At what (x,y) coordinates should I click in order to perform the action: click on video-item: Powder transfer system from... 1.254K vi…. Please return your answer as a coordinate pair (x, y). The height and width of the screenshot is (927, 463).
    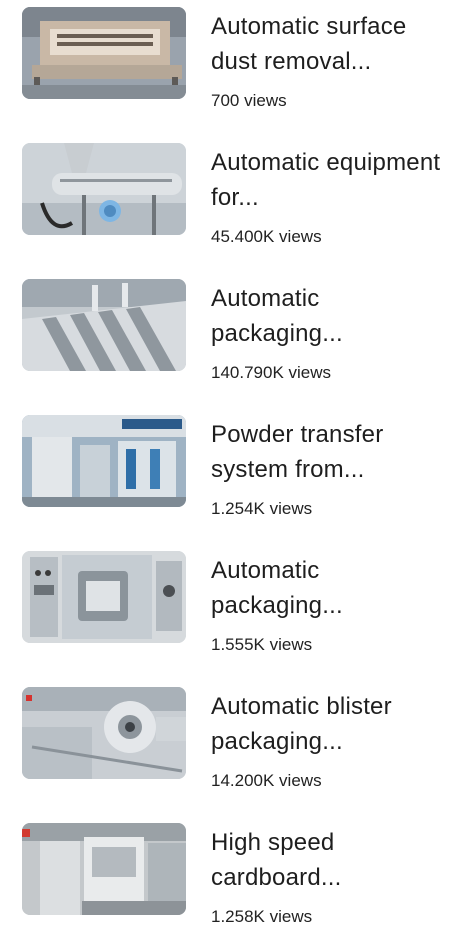
    Looking at the image, I should click on (237, 466).